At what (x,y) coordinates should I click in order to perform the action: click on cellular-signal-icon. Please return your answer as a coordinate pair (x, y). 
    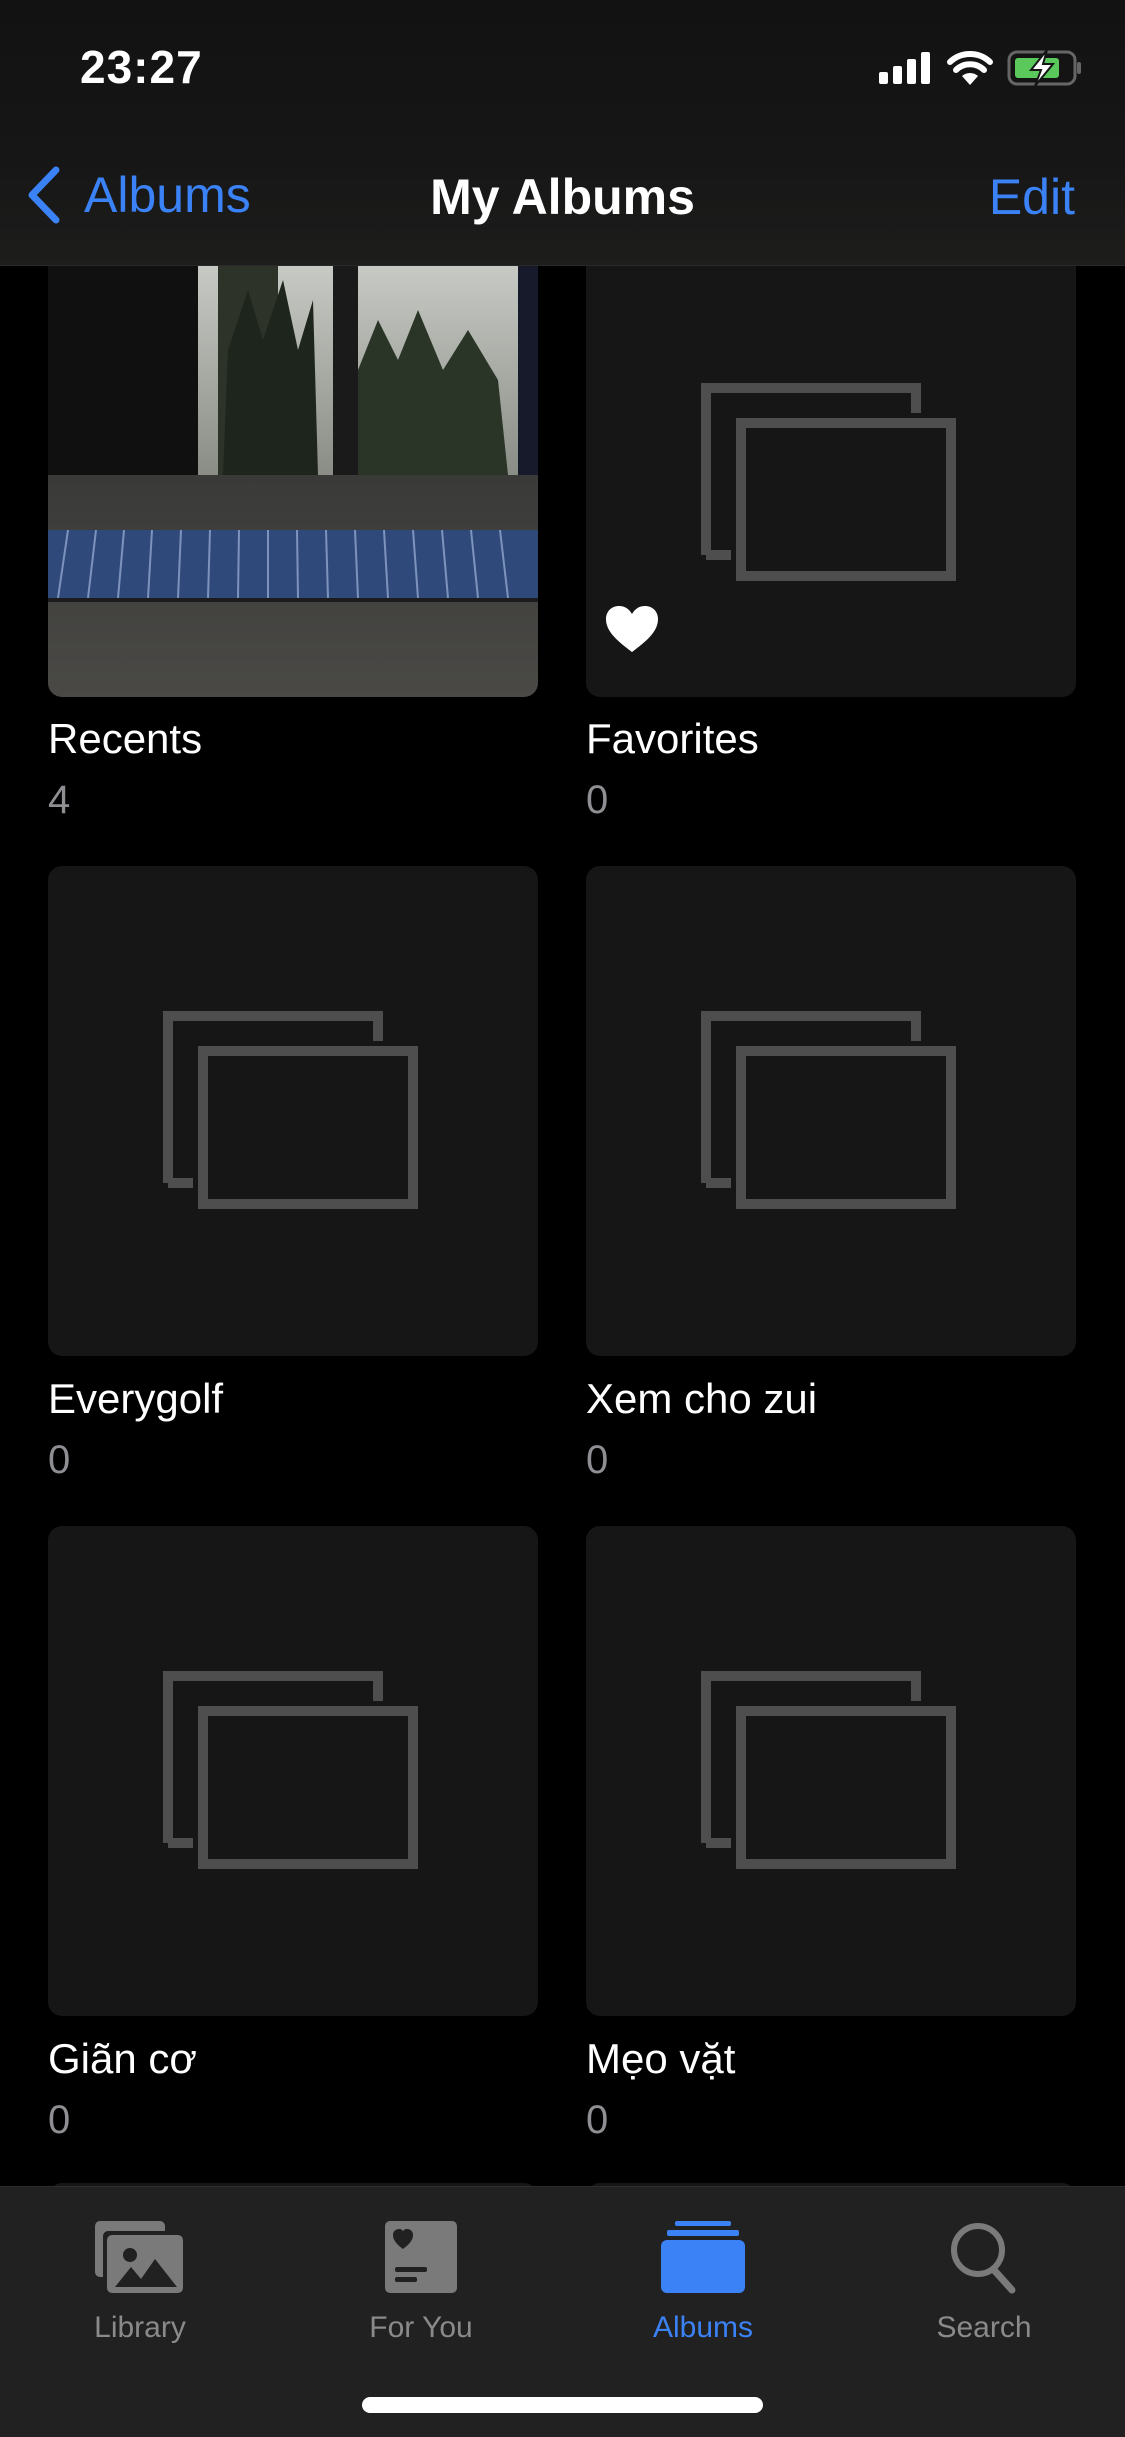
    Looking at the image, I should click on (904, 68).